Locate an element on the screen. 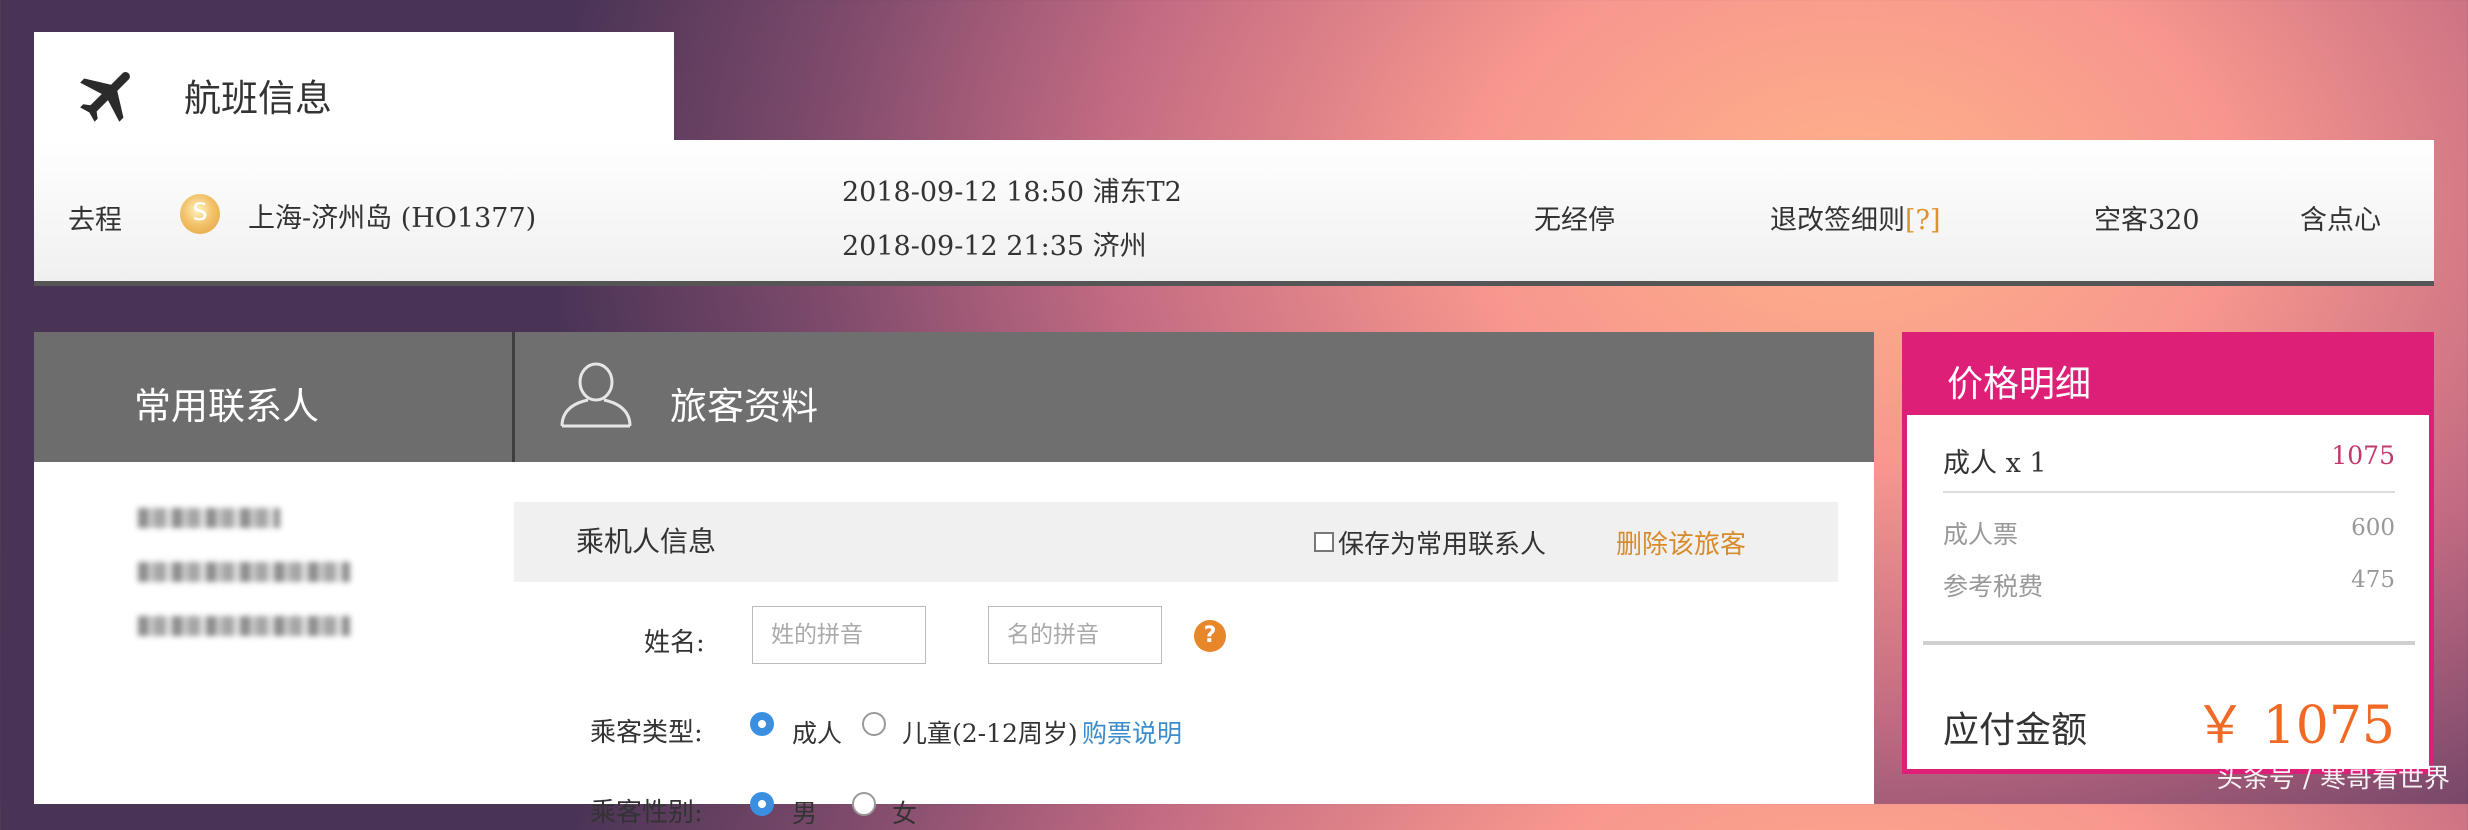 Image resolution: width=2468 pixels, height=830 pixels. save-contact-checkbox is located at coordinates (1324, 542).